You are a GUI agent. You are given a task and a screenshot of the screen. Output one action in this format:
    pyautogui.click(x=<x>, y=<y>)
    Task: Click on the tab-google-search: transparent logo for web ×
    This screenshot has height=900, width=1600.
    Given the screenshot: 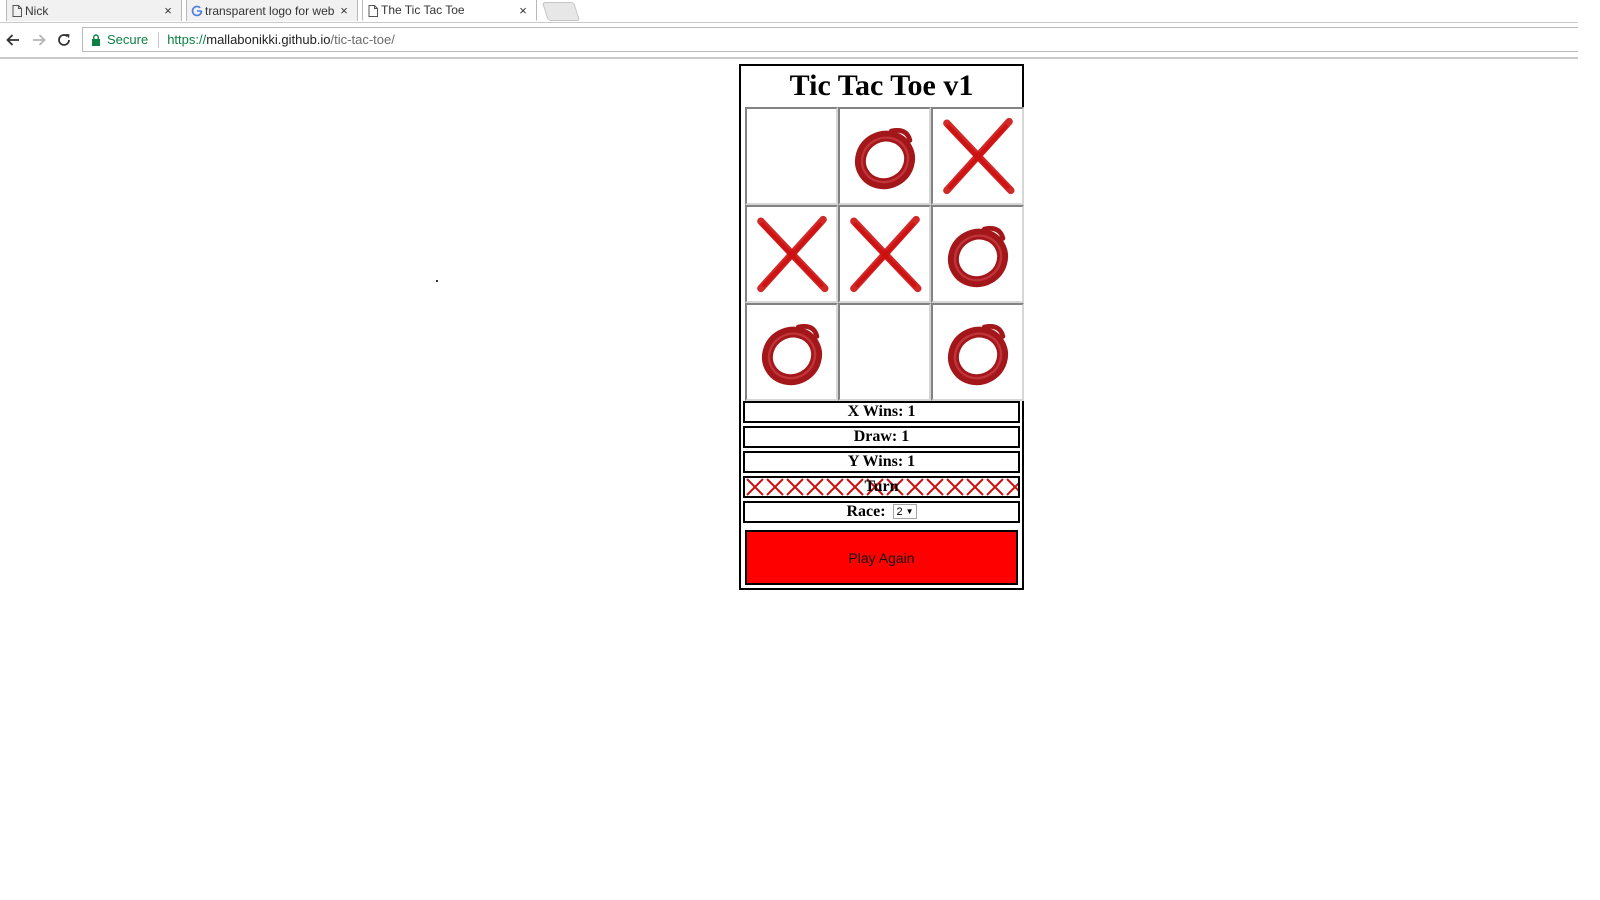 What is the action you would take?
    pyautogui.click(x=272, y=10)
    